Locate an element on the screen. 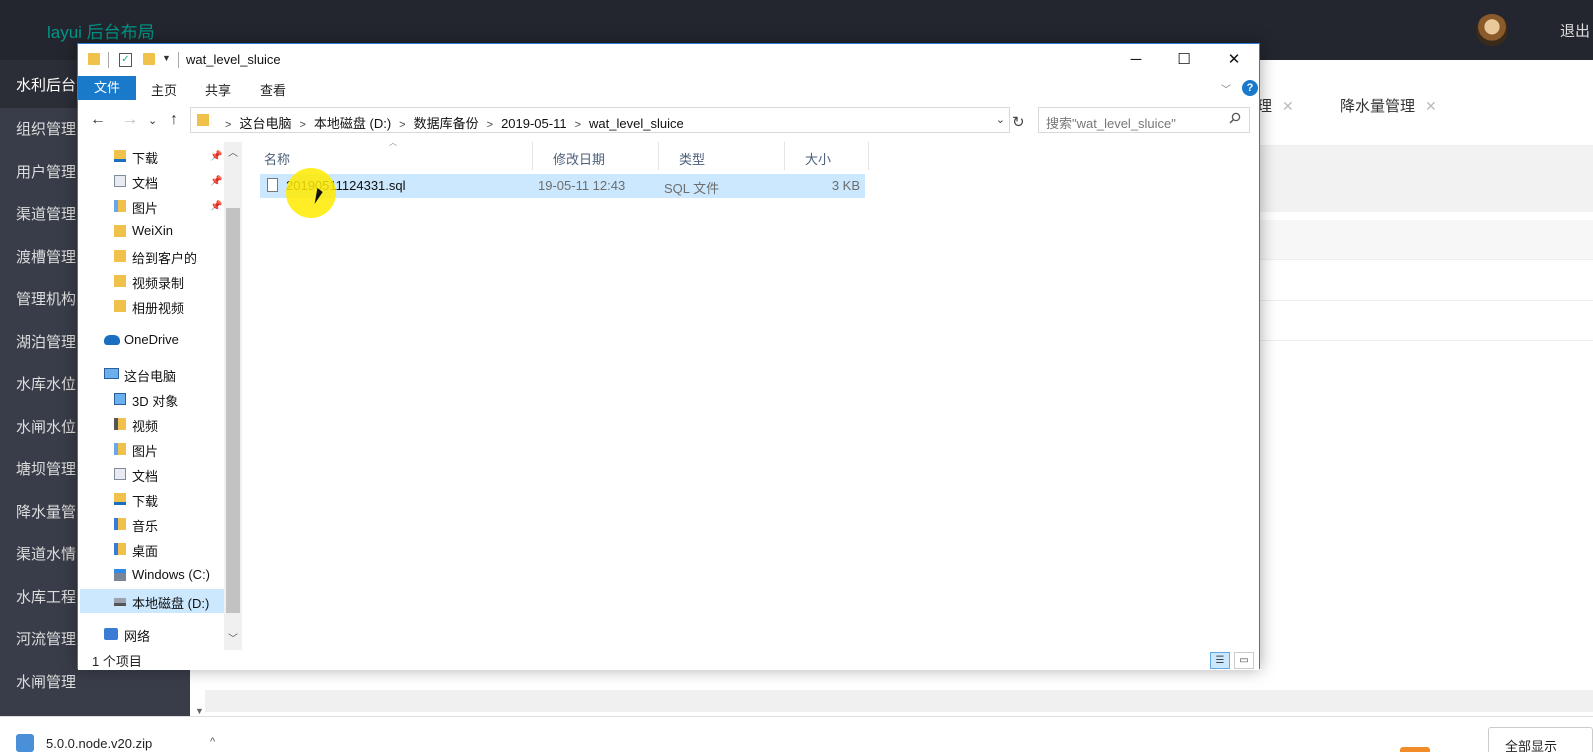 This screenshot has height=752, width=1593. desktop-icon is located at coordinates (120, 549).